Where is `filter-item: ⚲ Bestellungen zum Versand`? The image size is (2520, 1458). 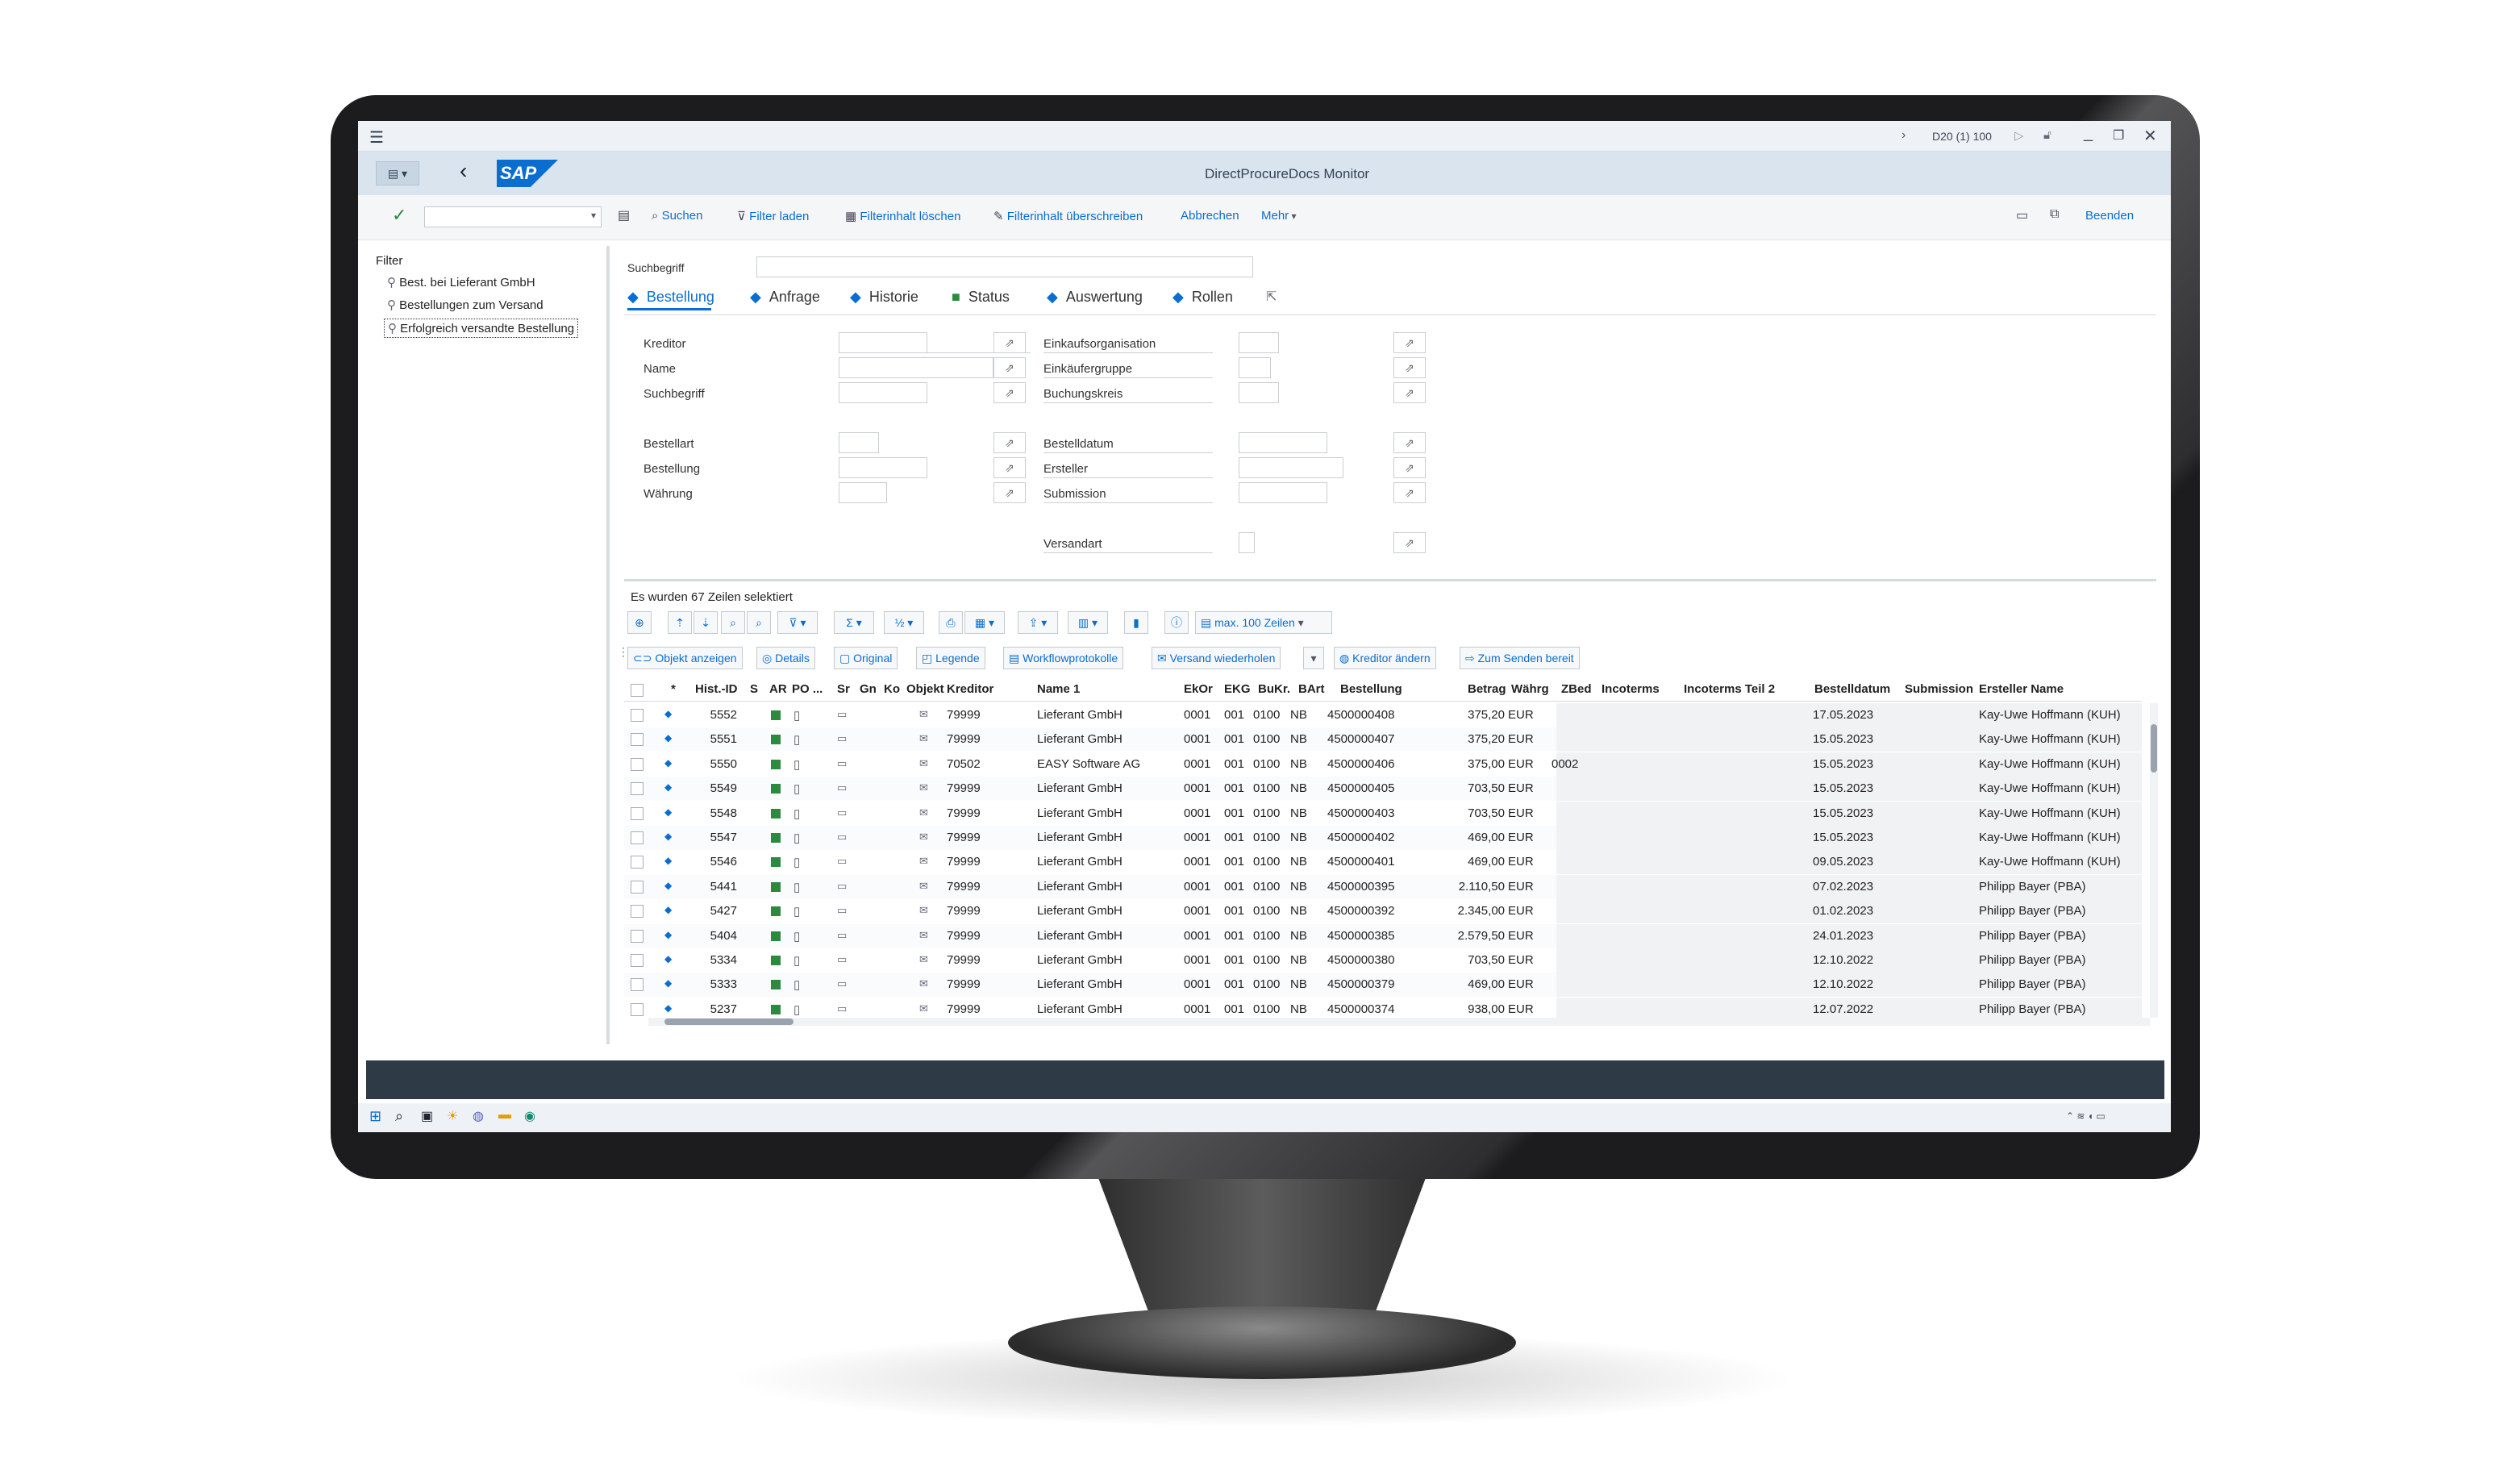
filter-item: ⚲ Bestellungen zum Versand is located at coordinates (465, 305).